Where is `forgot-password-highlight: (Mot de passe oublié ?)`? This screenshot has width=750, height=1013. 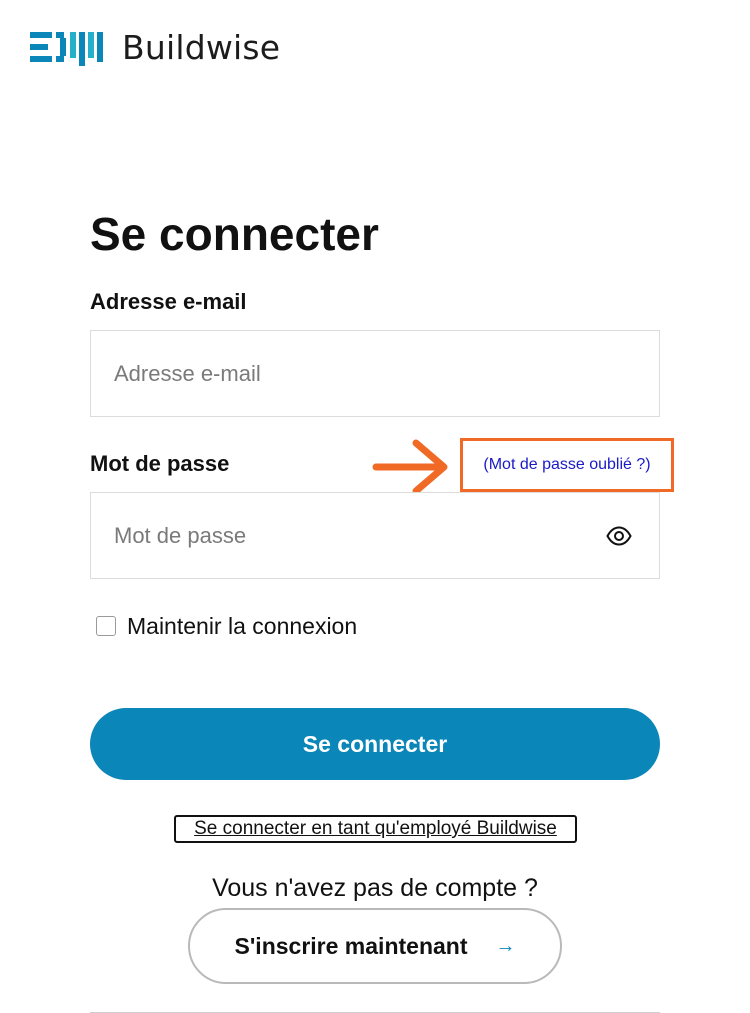 forgot-password-highlight: (Mot de passe oublié ?) is located at coordinates (567, 465).